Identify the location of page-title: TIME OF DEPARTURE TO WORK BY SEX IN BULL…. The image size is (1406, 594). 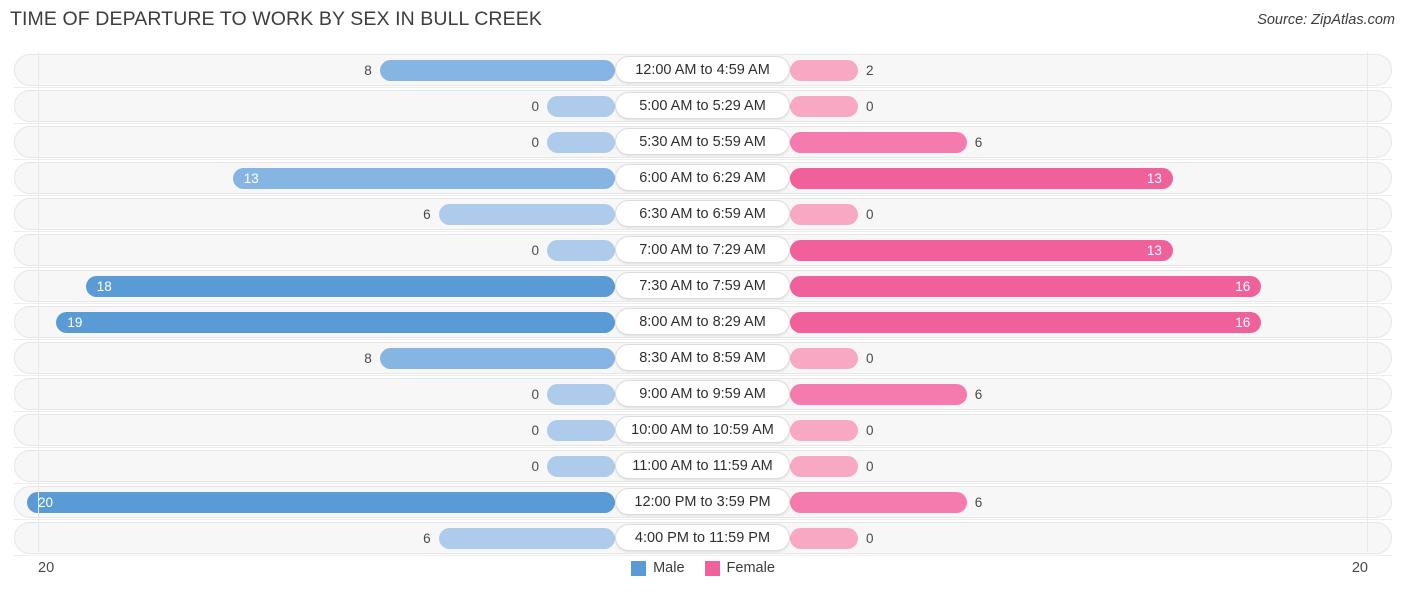
(276, 19).